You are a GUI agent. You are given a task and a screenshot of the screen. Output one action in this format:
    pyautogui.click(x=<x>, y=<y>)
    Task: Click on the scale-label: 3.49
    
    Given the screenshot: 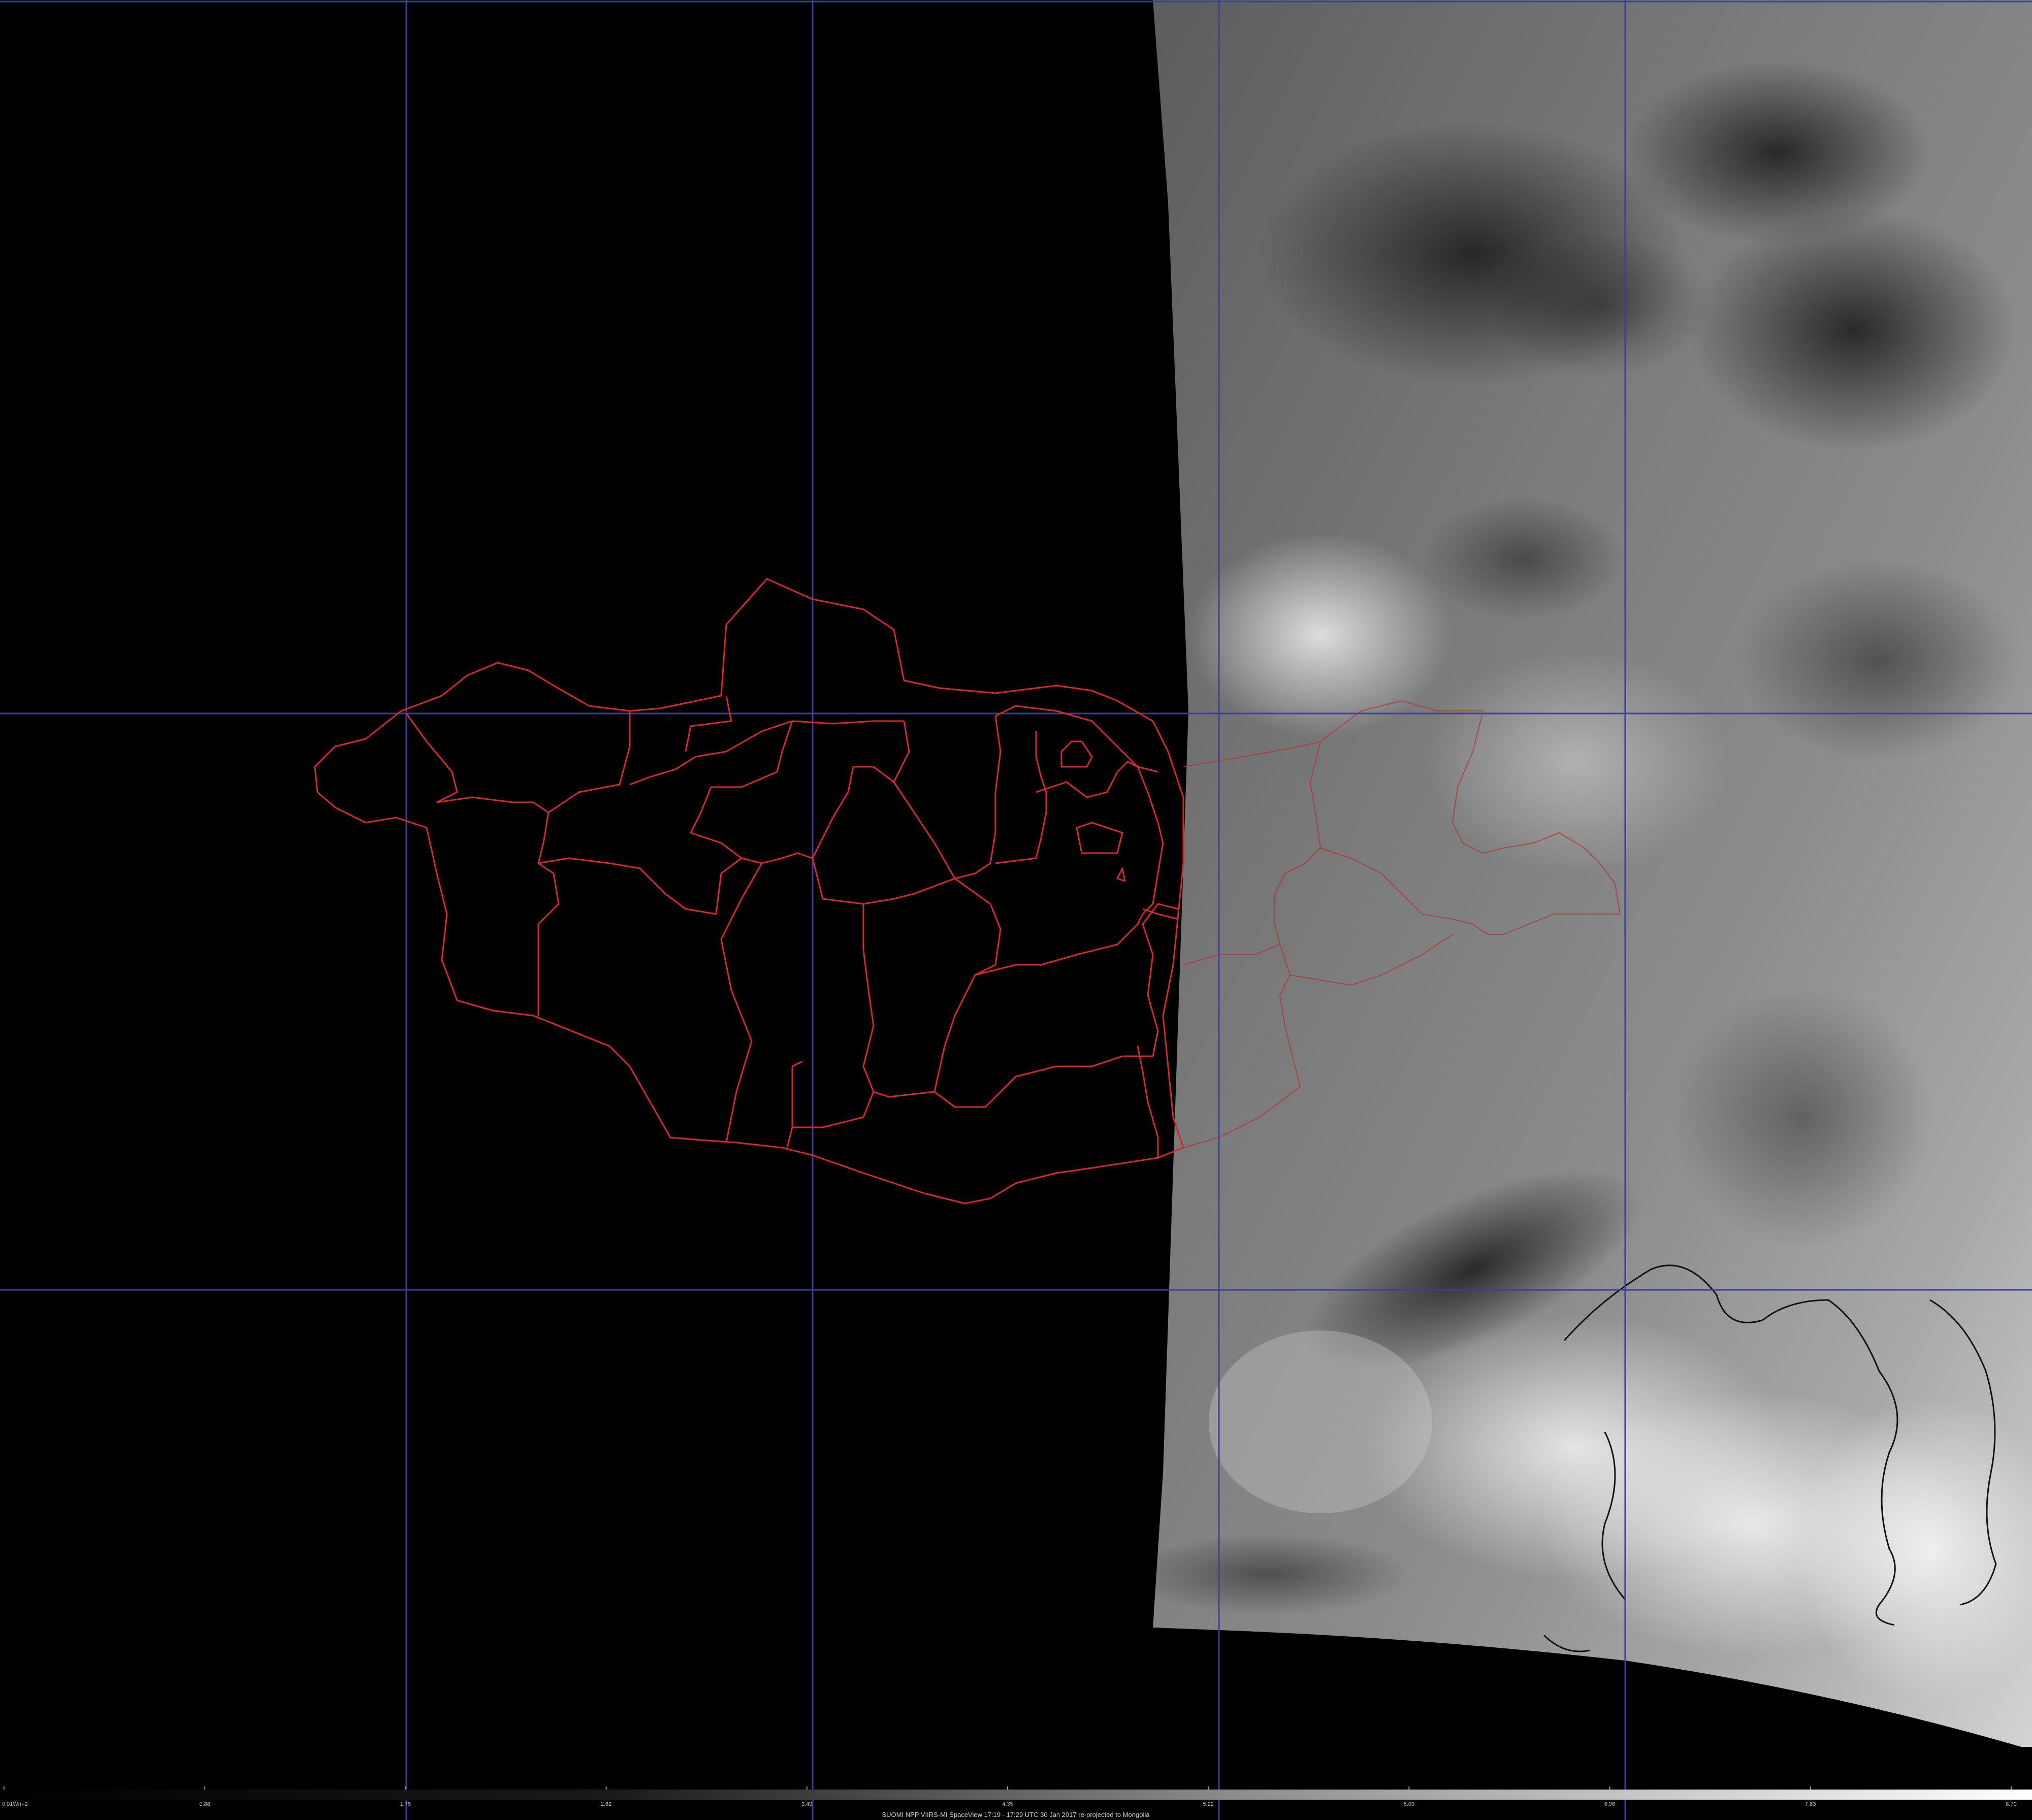 What is the action you would take?
    pyautogui.click(x=806, y=1804)
    